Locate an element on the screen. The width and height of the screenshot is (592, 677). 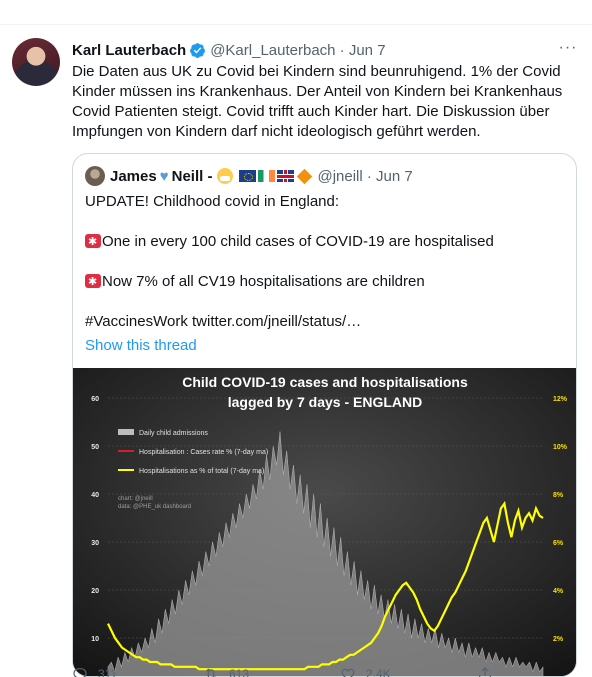
author-handle-date: @Karl_Lauterbach · Jun 7 is located at coordinates (297, 50).